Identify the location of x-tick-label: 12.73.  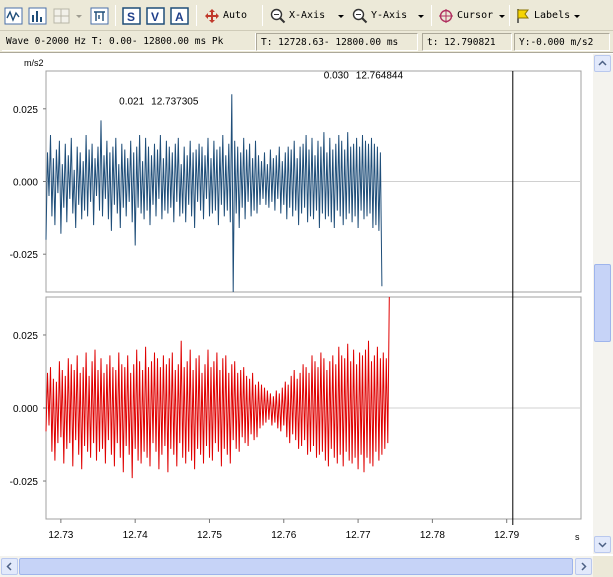
(60, 535).